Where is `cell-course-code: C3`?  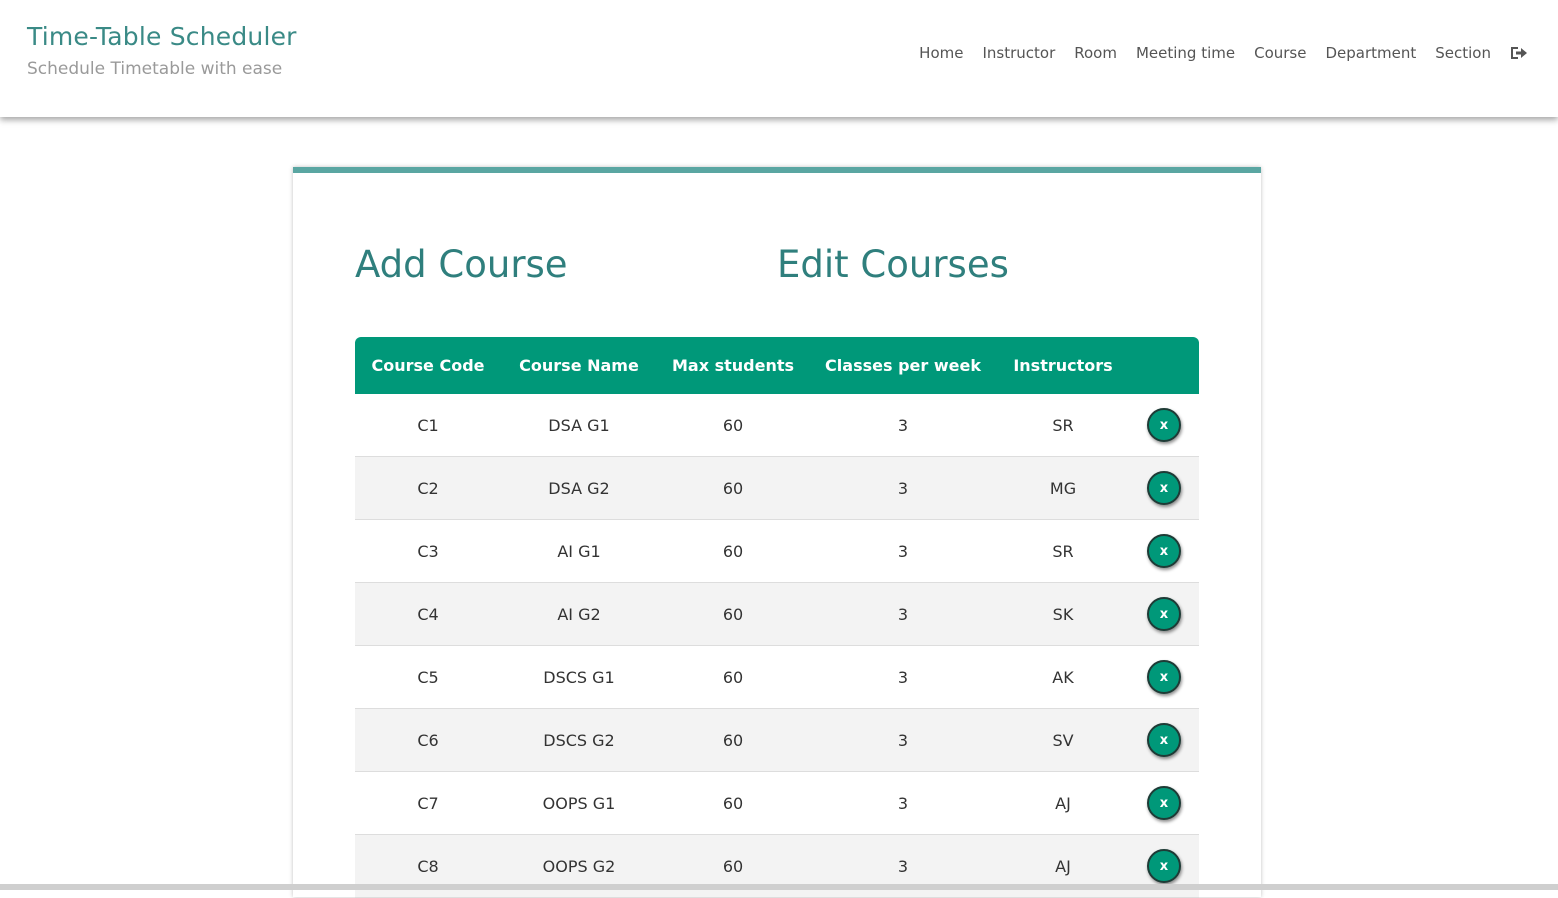 cell-course-code: C3 is located at coordinates (428, 551).